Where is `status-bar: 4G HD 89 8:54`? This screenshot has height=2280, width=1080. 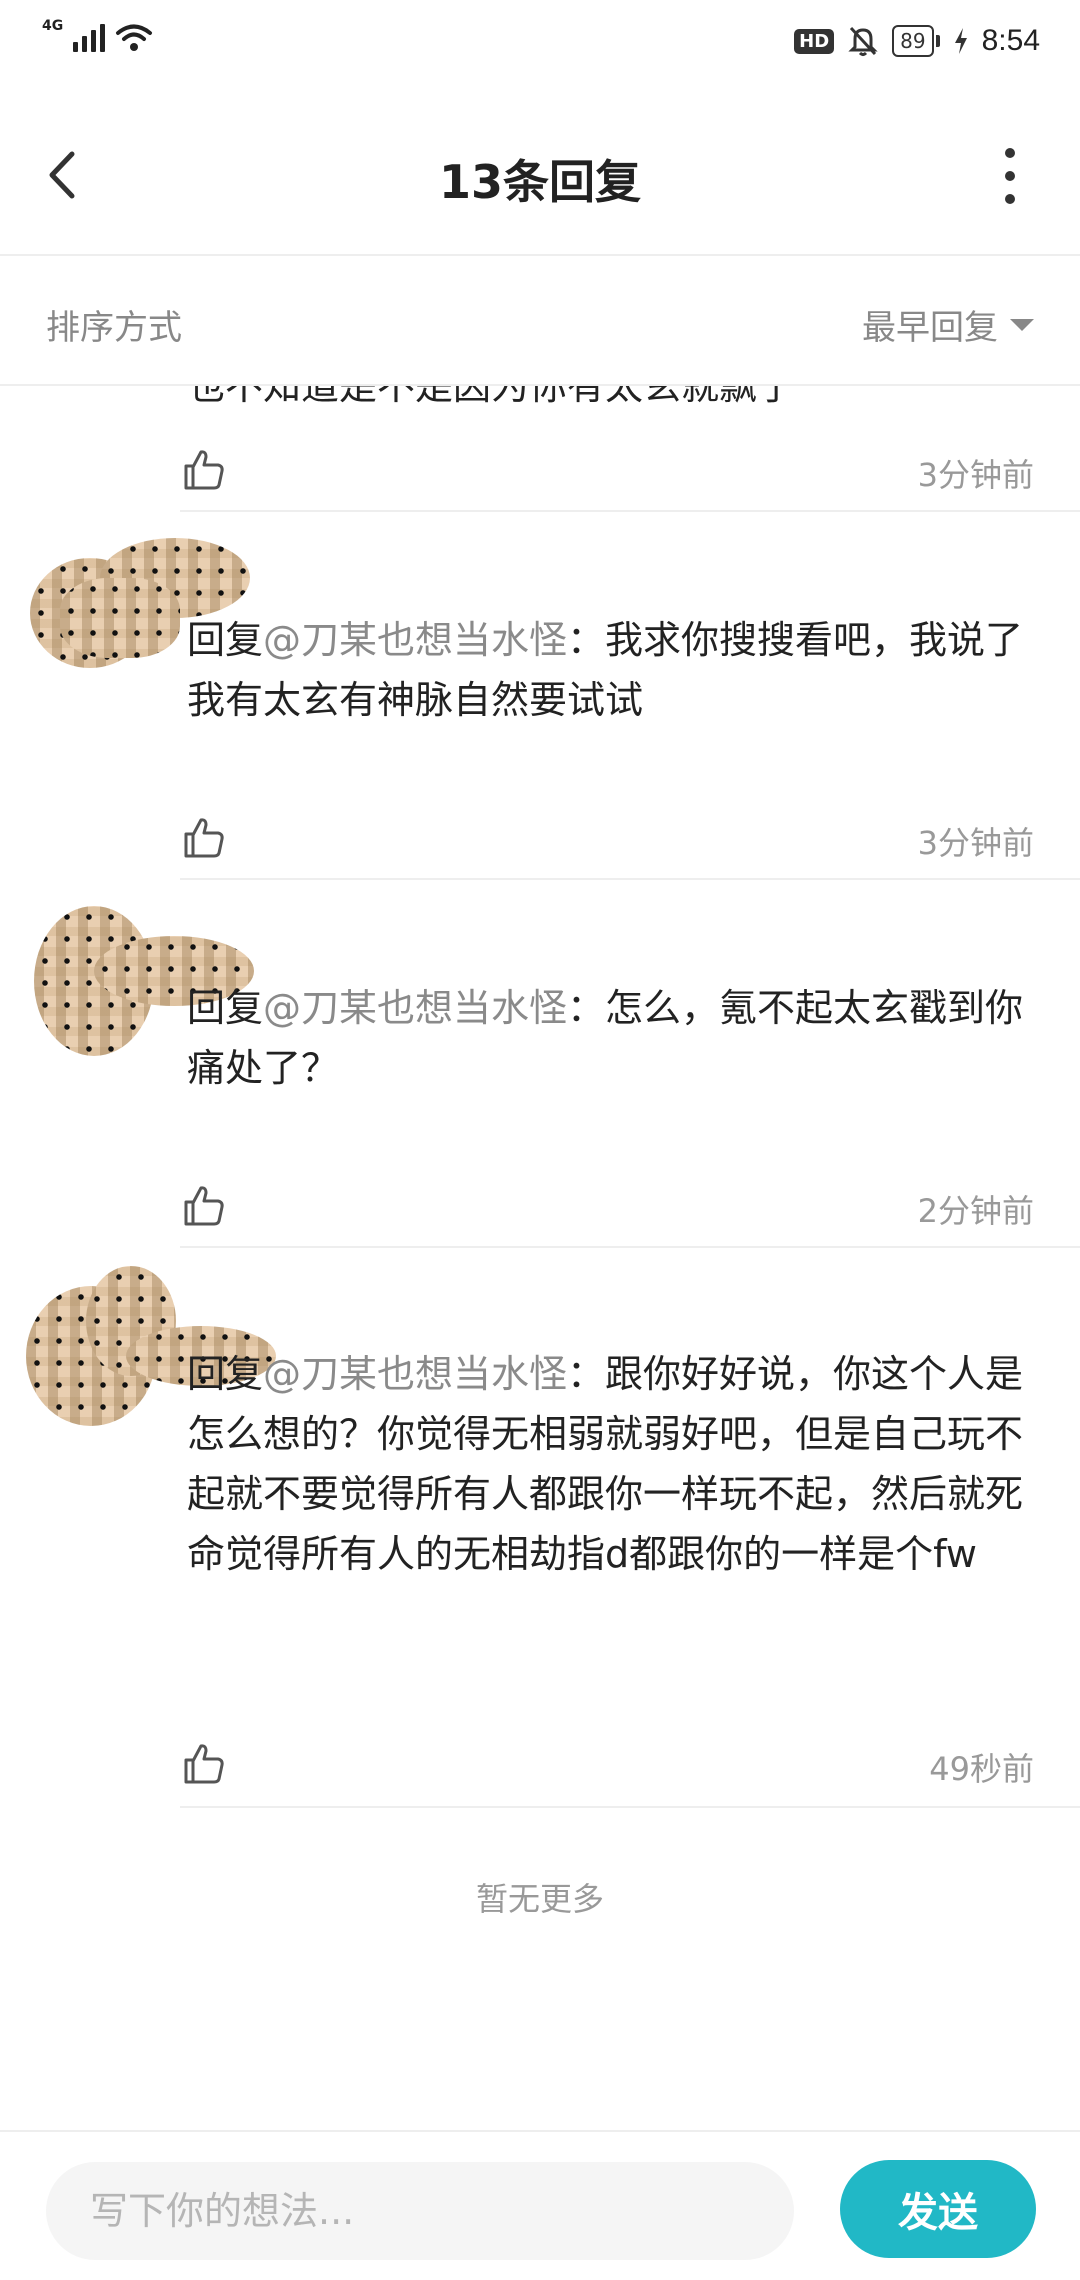
status-bar: 4G HD 89 8:54 is located at coordinates (540, 45).